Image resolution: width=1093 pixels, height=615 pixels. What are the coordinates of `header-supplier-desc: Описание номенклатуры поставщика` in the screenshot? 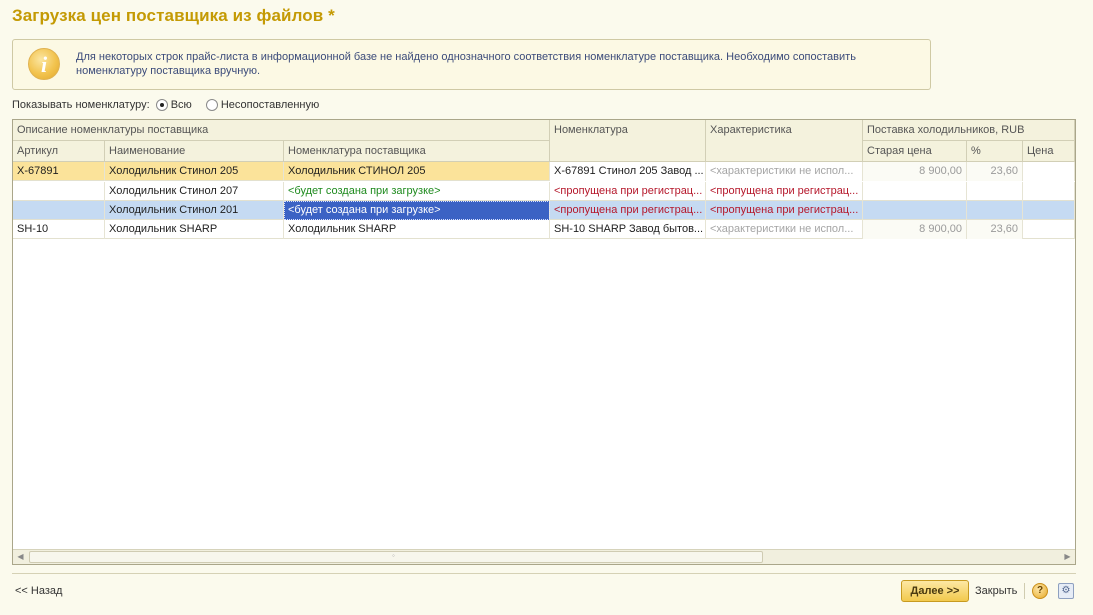 It's located at (281, 130).